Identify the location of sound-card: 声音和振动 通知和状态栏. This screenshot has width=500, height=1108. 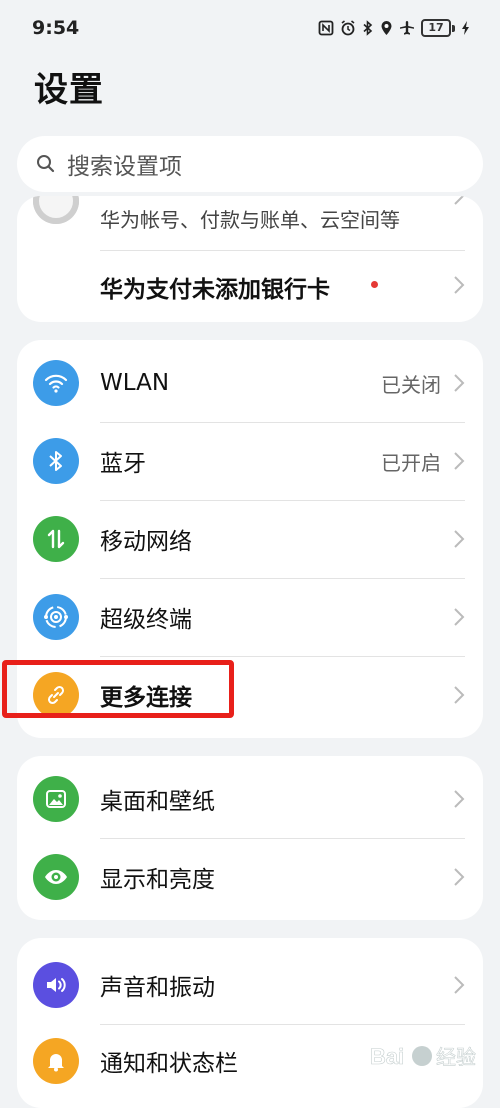
(250, 1023).